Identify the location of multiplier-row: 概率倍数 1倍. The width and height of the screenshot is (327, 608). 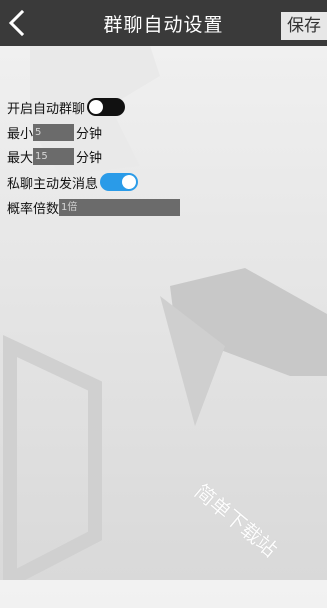
(94, 207).